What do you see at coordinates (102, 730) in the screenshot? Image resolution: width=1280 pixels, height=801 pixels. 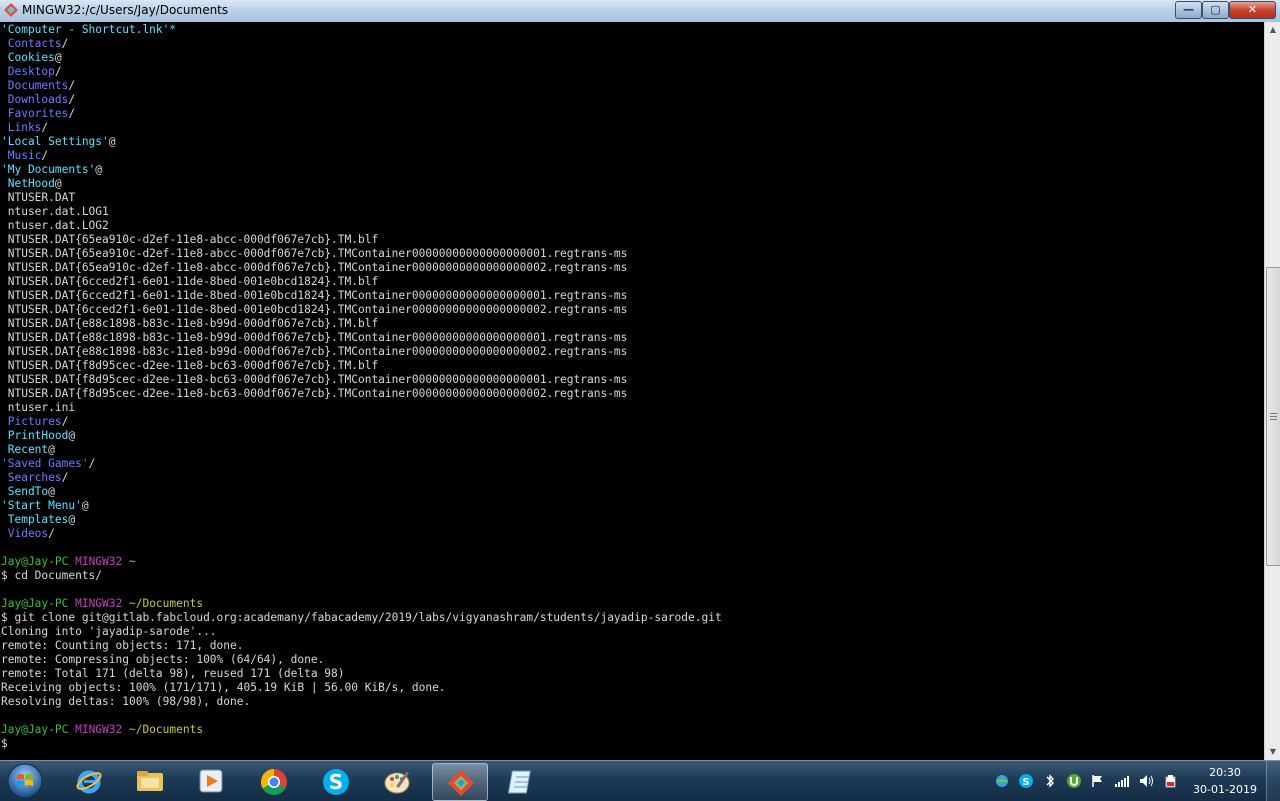 I see `terminal-line: Jay@Jay-PC MINGW32 ~/Documents` at bounding box center [102, 730].